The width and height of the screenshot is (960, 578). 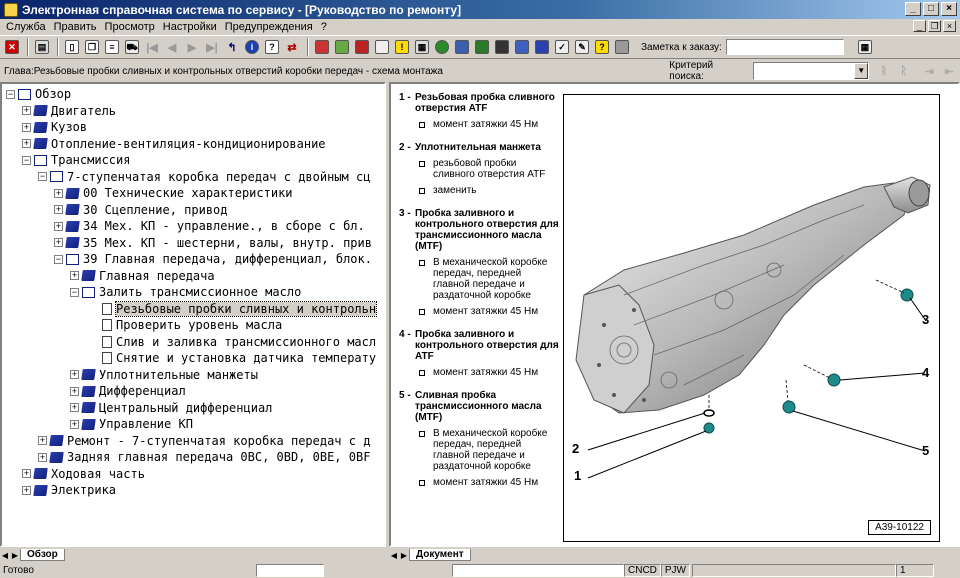 I want to click on tool-11-button, so click(x=522, y=47).